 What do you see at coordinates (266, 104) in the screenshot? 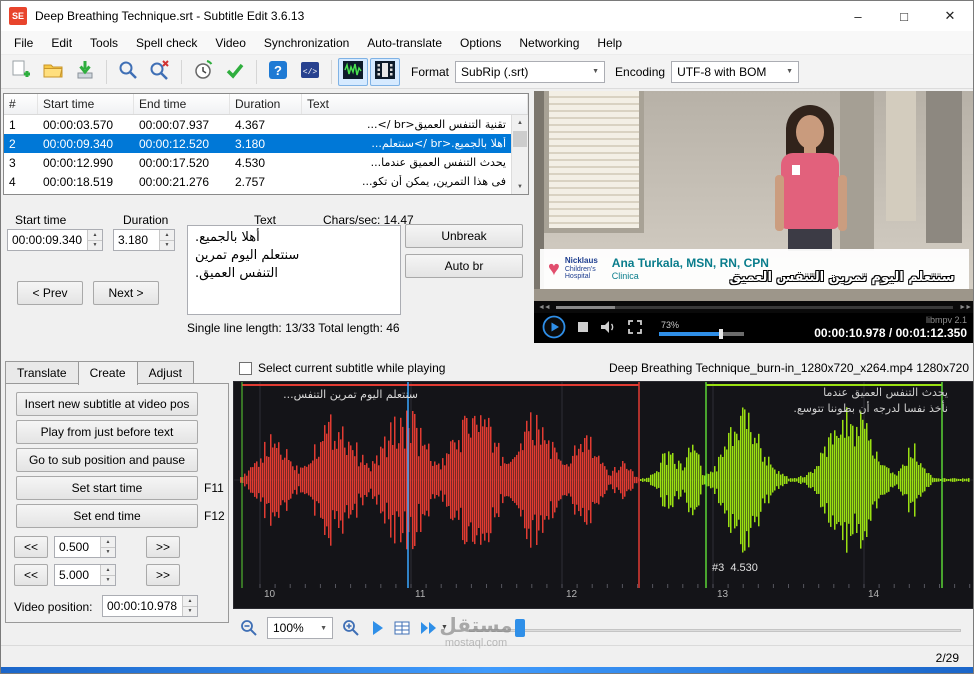
I see `column-duration: Duration` at bounding box center [266, 104].